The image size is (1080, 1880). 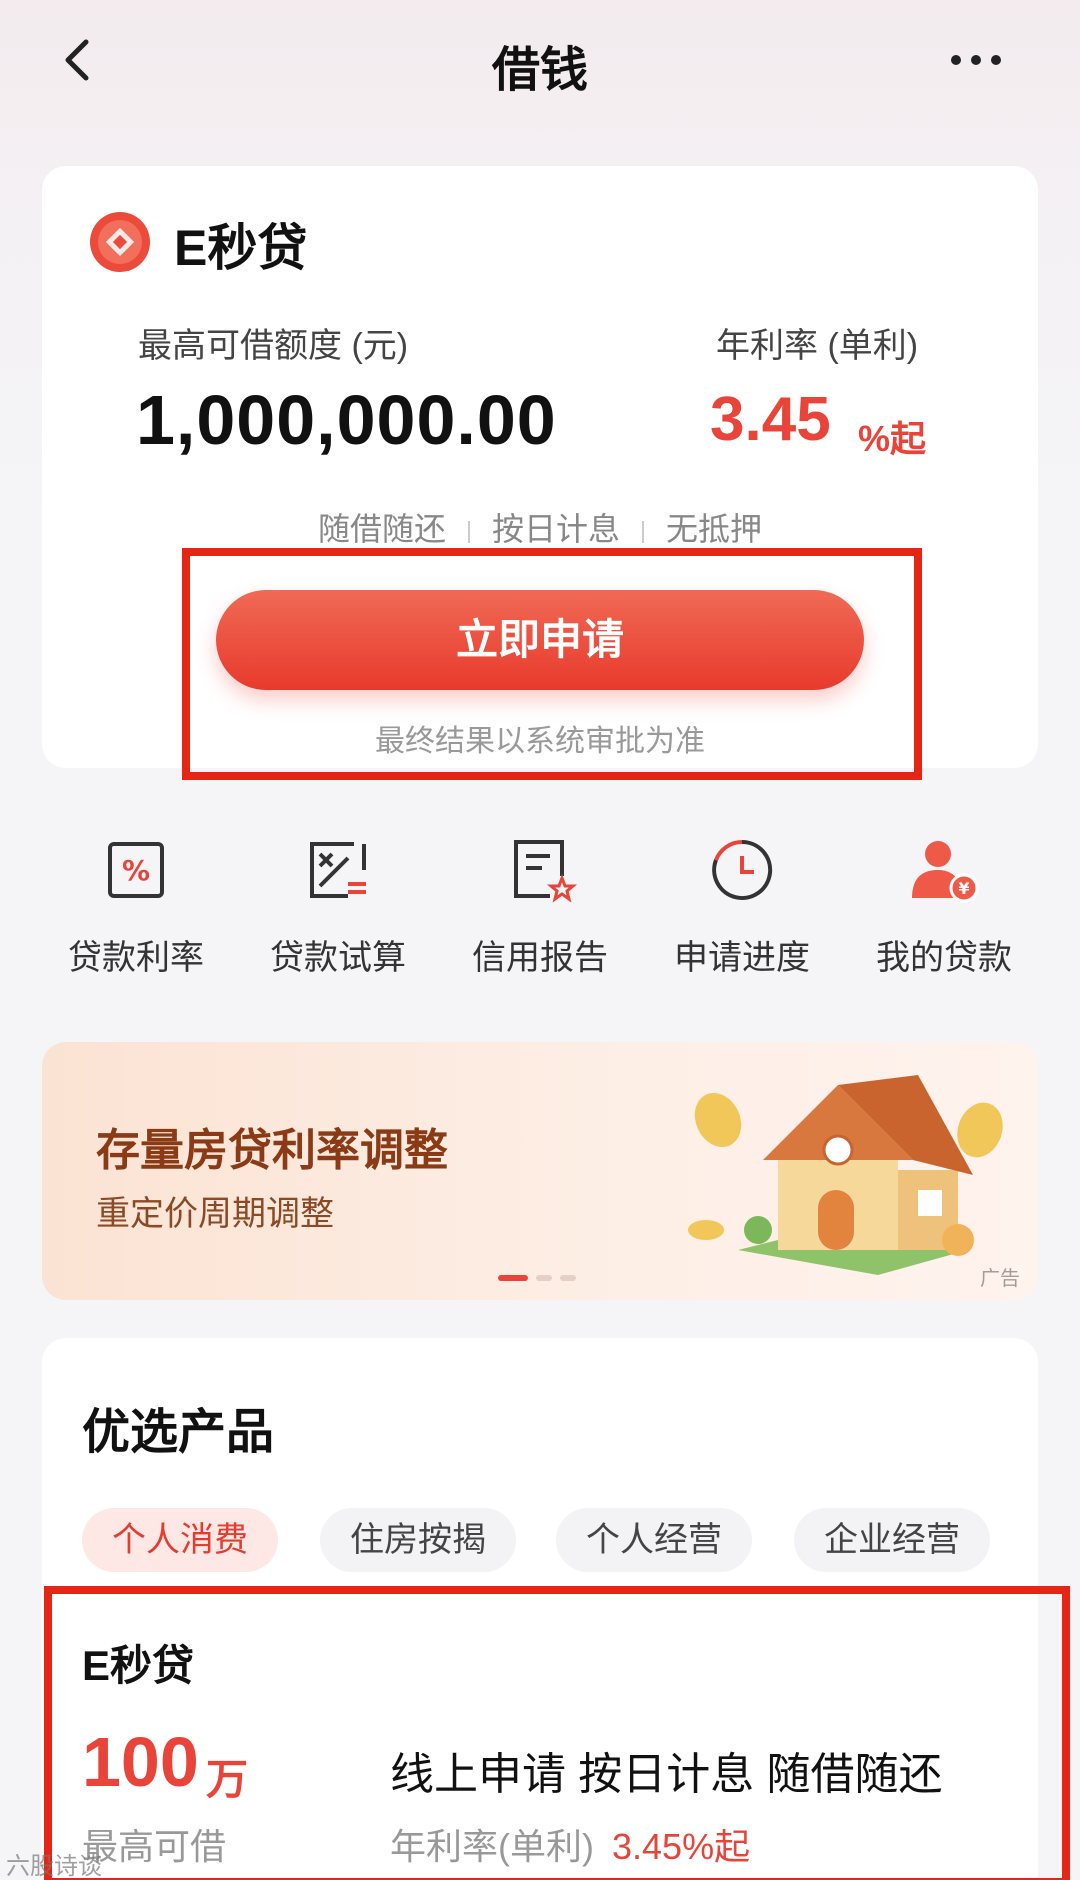 What do you see at coordinates (54, 1866) in the screenshot?
I see `watermark: 六股诗谈` at bounding box center [54, 1866].